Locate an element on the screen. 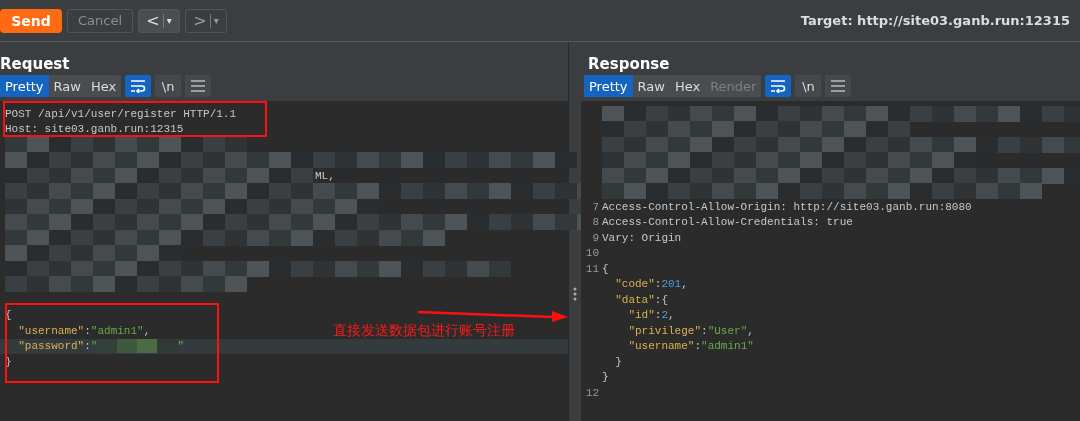 Image resolution: width=1080 pixels, height=421 pixels. code-token: Access-Control-Allow-Credentials: true is located at coordinates (727, 222).